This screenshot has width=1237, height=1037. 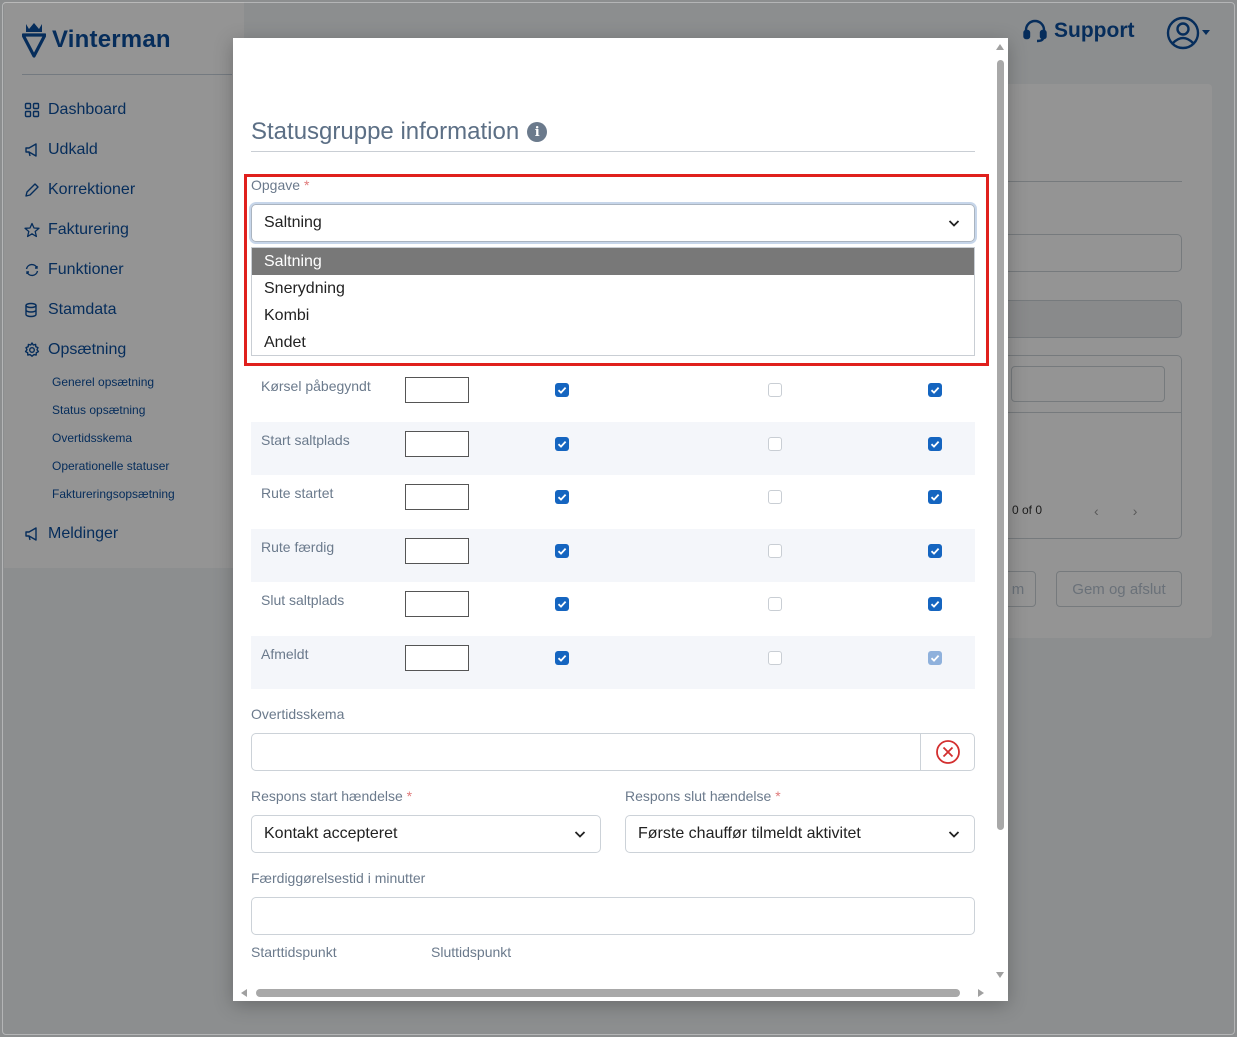 I want to click on close-circle-icon, so click(x=947, y=752).